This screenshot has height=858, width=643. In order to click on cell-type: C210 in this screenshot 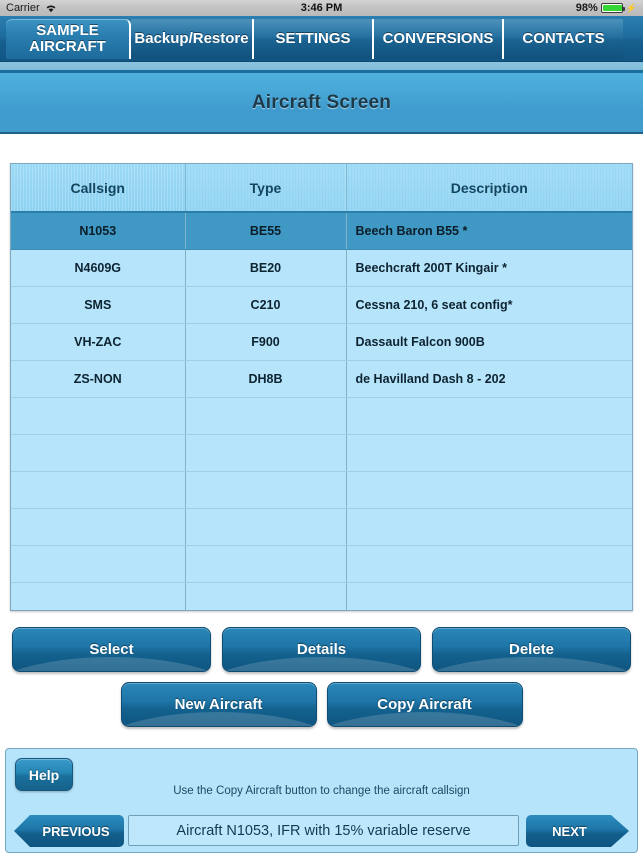, I will do `click(266, 305)`.